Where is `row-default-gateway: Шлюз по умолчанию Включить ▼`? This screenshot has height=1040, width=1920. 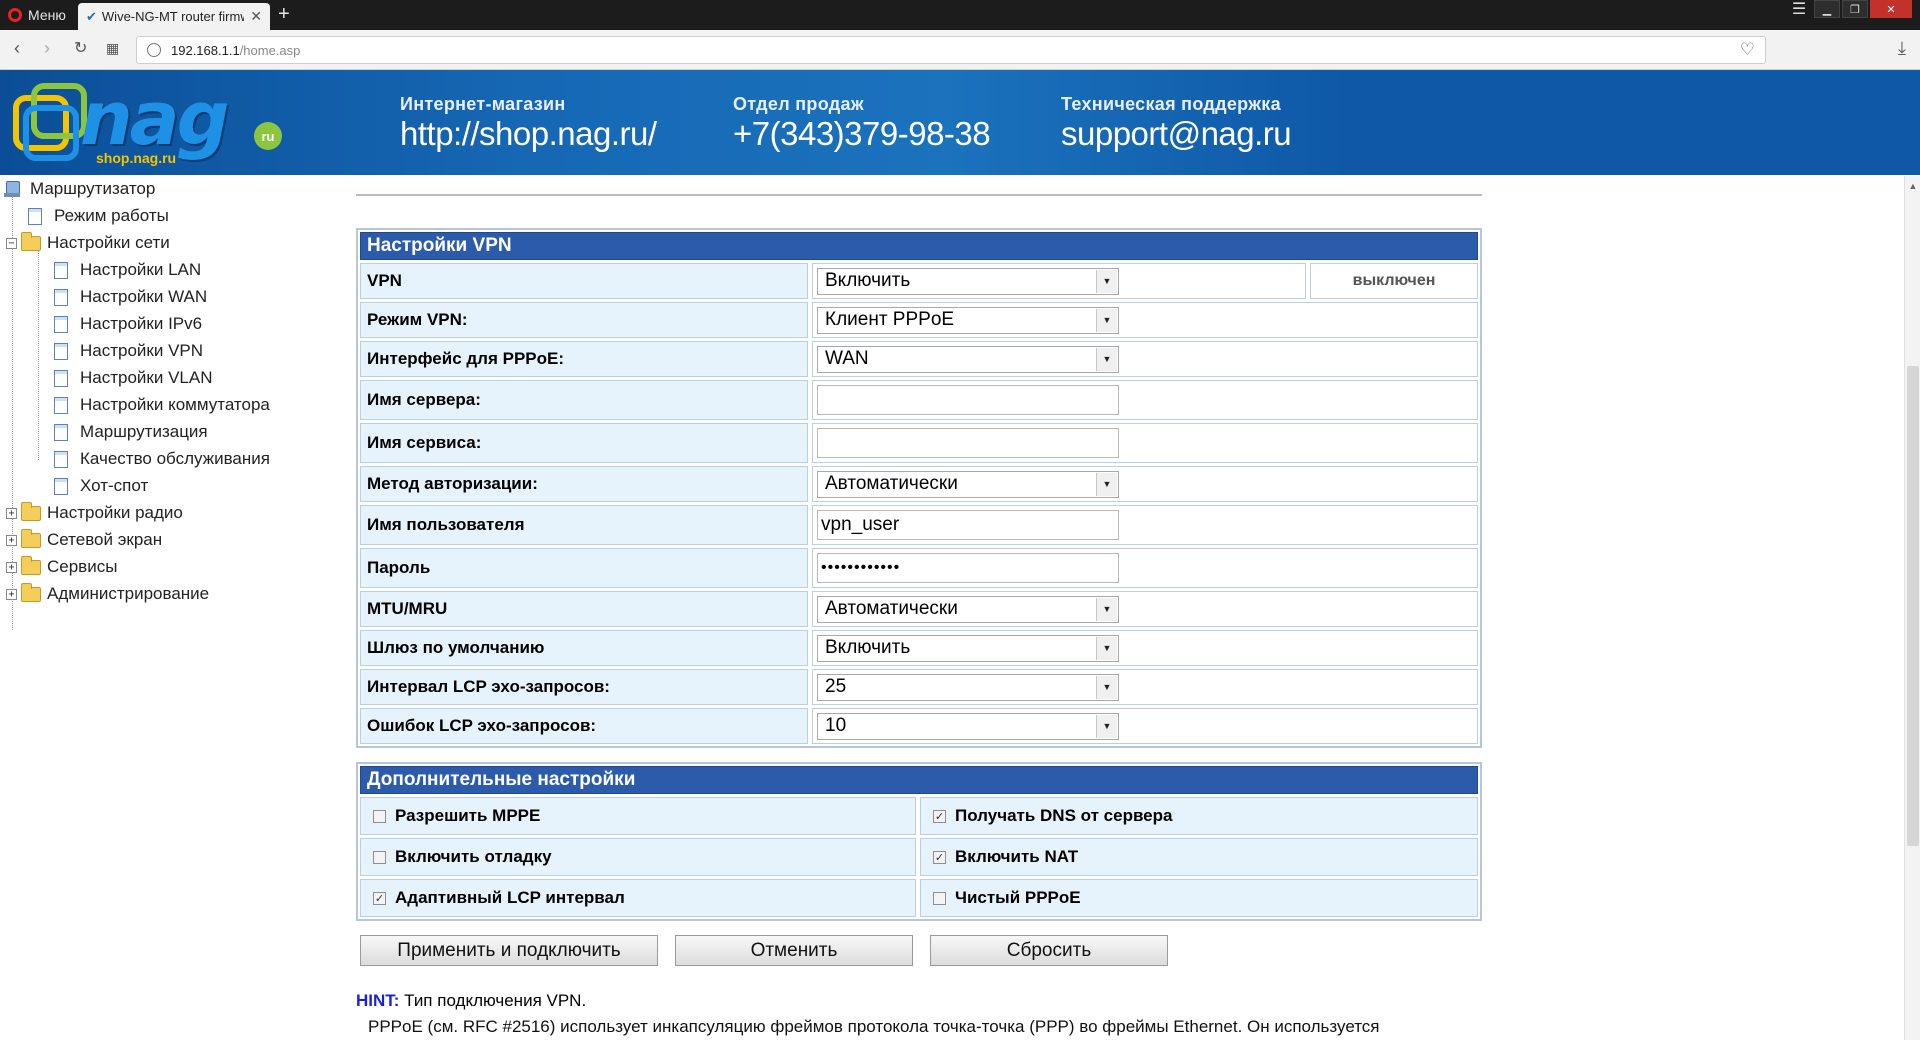
row-default-gateway: Шлюз по умолчанию Включить ▼ is located at coordinates (919, 648).